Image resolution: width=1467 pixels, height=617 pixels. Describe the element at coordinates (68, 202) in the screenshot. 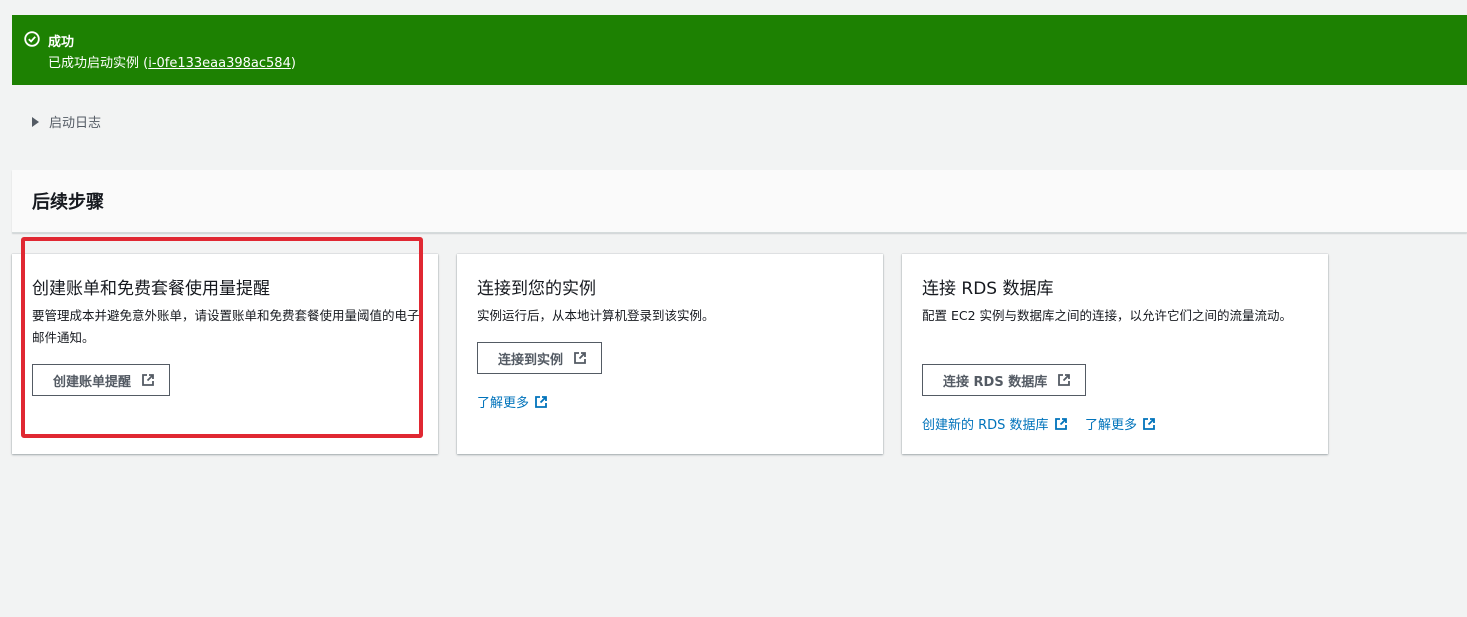

I see `next-steps-title: 后续步骤` at that location.